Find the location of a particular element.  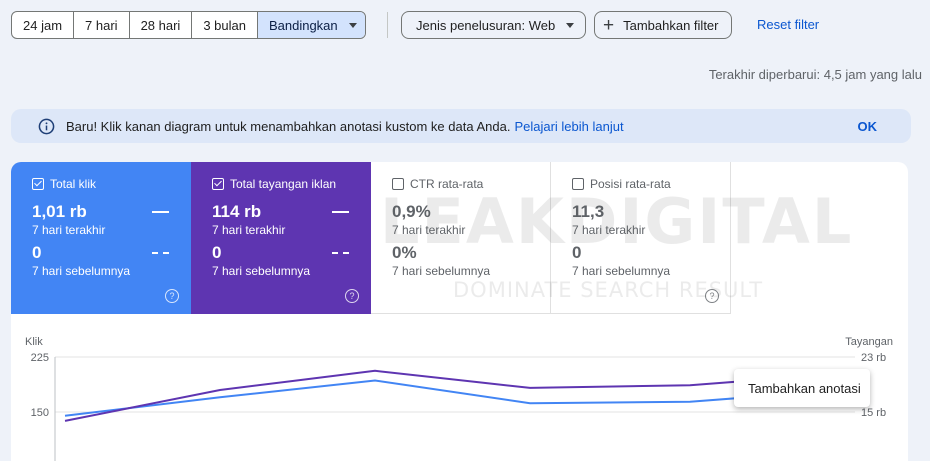

compare-dropdown: Bandingkan is located at coordinates (311, 25).